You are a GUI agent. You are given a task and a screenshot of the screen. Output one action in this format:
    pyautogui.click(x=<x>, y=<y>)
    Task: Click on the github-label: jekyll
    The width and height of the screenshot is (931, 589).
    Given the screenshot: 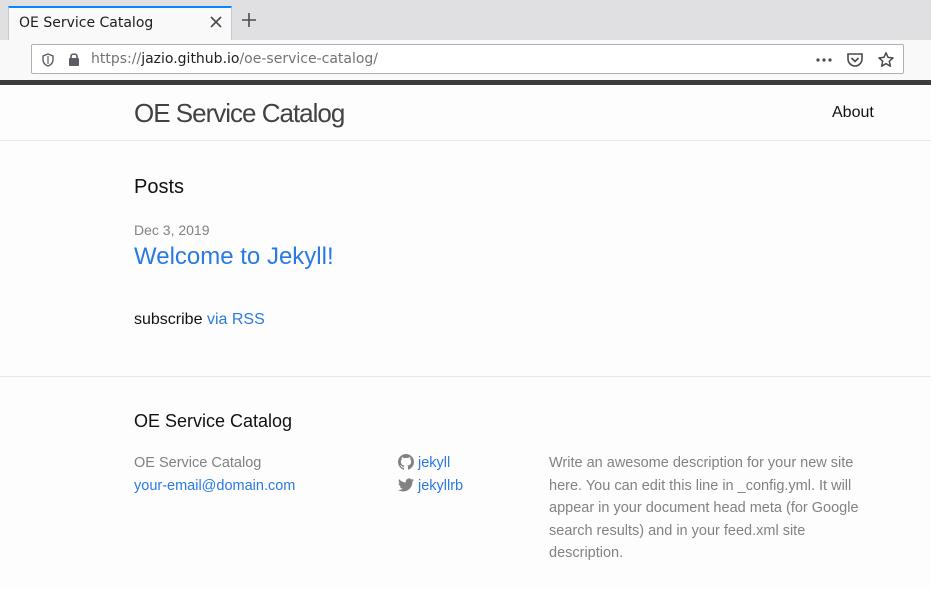 What is the action you would take?
    pyautogui.click(x=434, y=463)
    